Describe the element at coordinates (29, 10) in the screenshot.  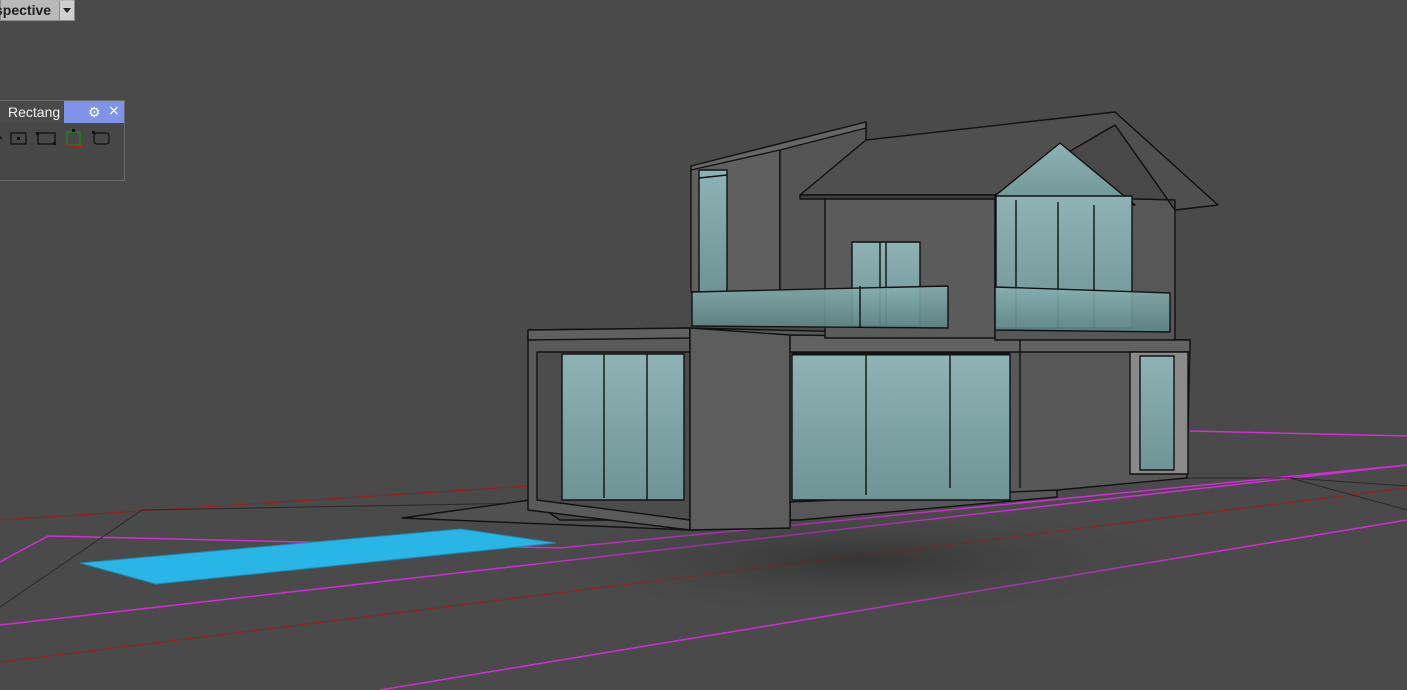
I see `viewport-title: spective` at that location.